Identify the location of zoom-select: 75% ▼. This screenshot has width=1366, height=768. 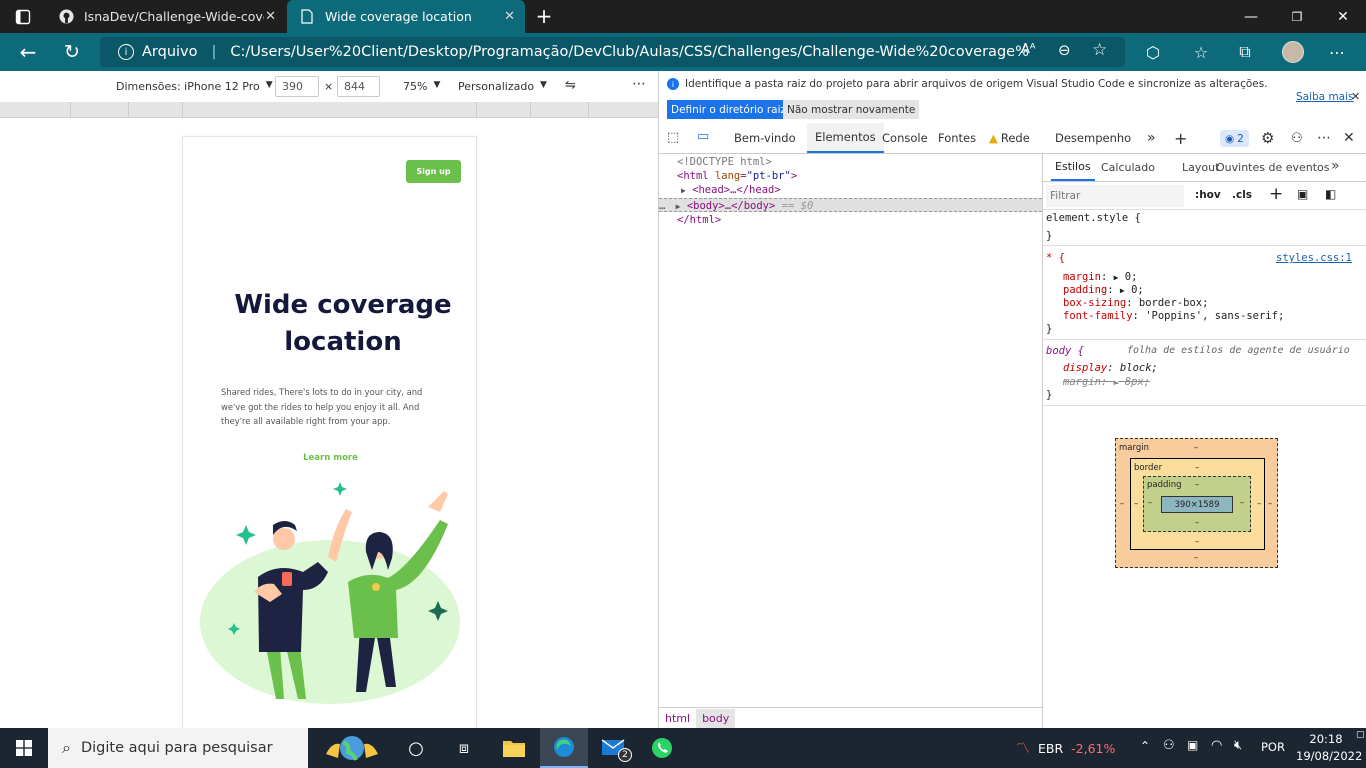
(421, 86).